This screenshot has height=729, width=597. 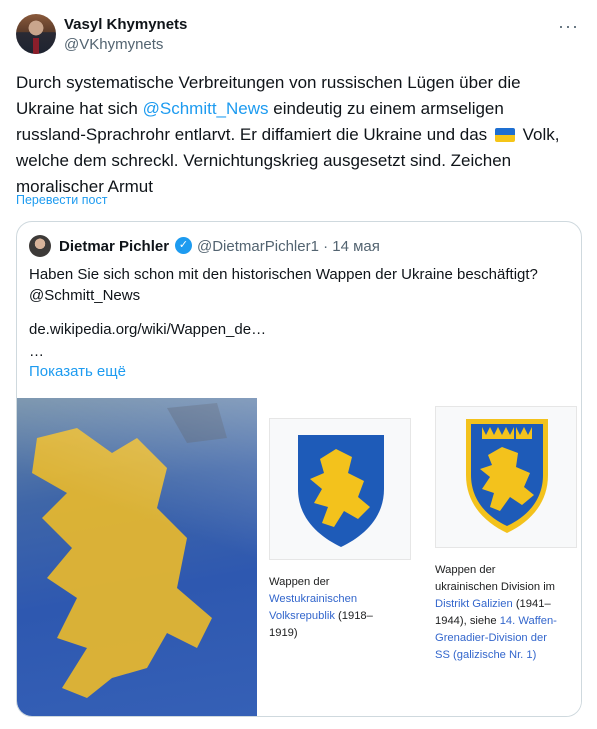 I want to click on wiki-link: 14. Waffen-, so click(x=528, y=621).